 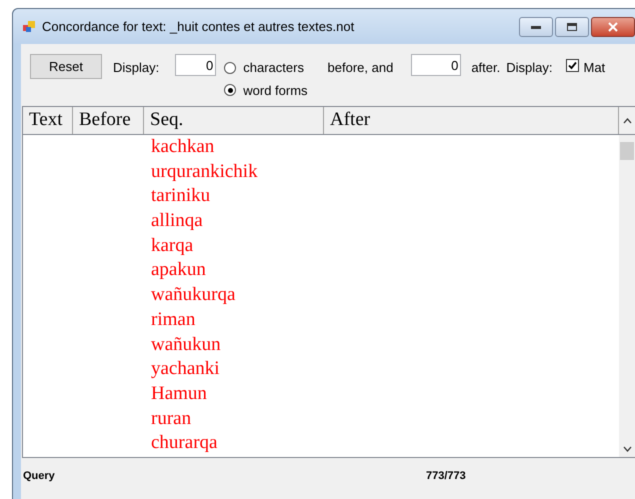 What do you see at coordinates (234, 120) in the screenshot?
I see `column-header: Seq.` at bounding box center [234, 120].